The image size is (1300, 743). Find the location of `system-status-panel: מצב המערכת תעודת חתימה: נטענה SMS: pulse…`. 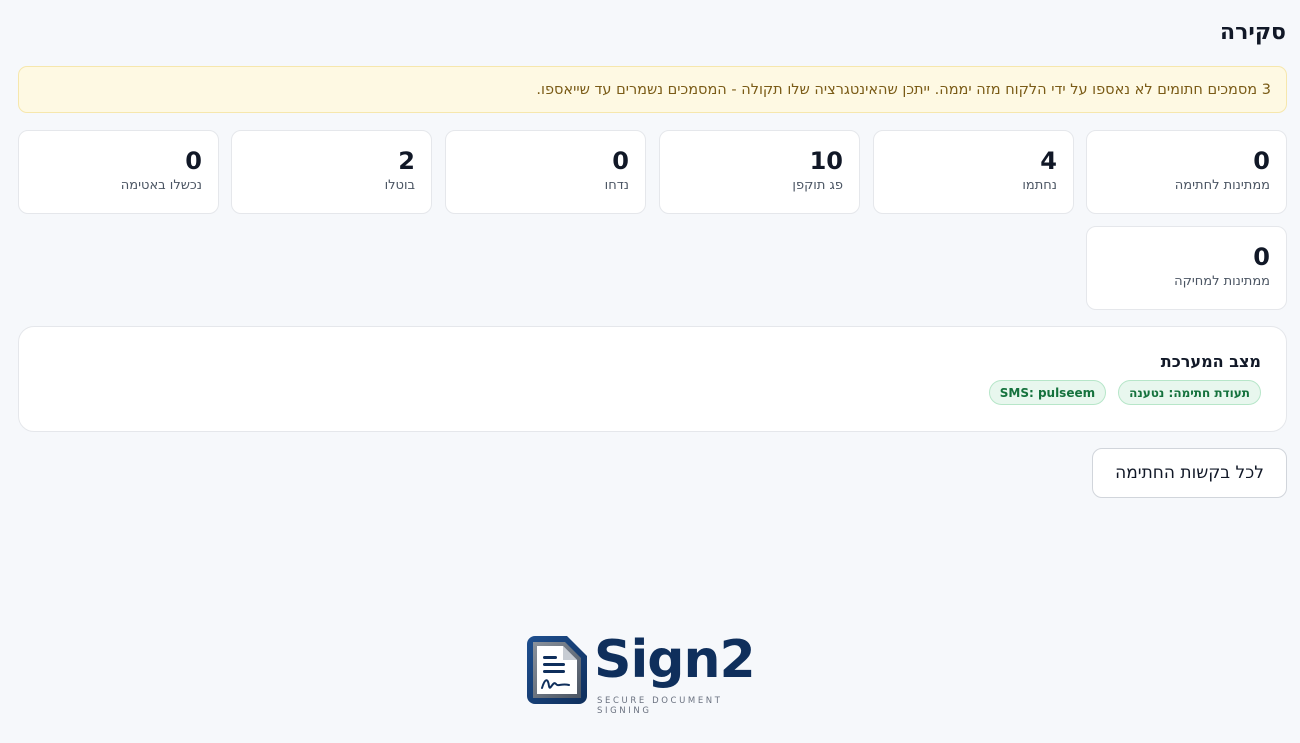

system-status-panel: מצב המערכת תעודת חתימה: נטענה SMS: pulse… is located at coordinates (652, 379).